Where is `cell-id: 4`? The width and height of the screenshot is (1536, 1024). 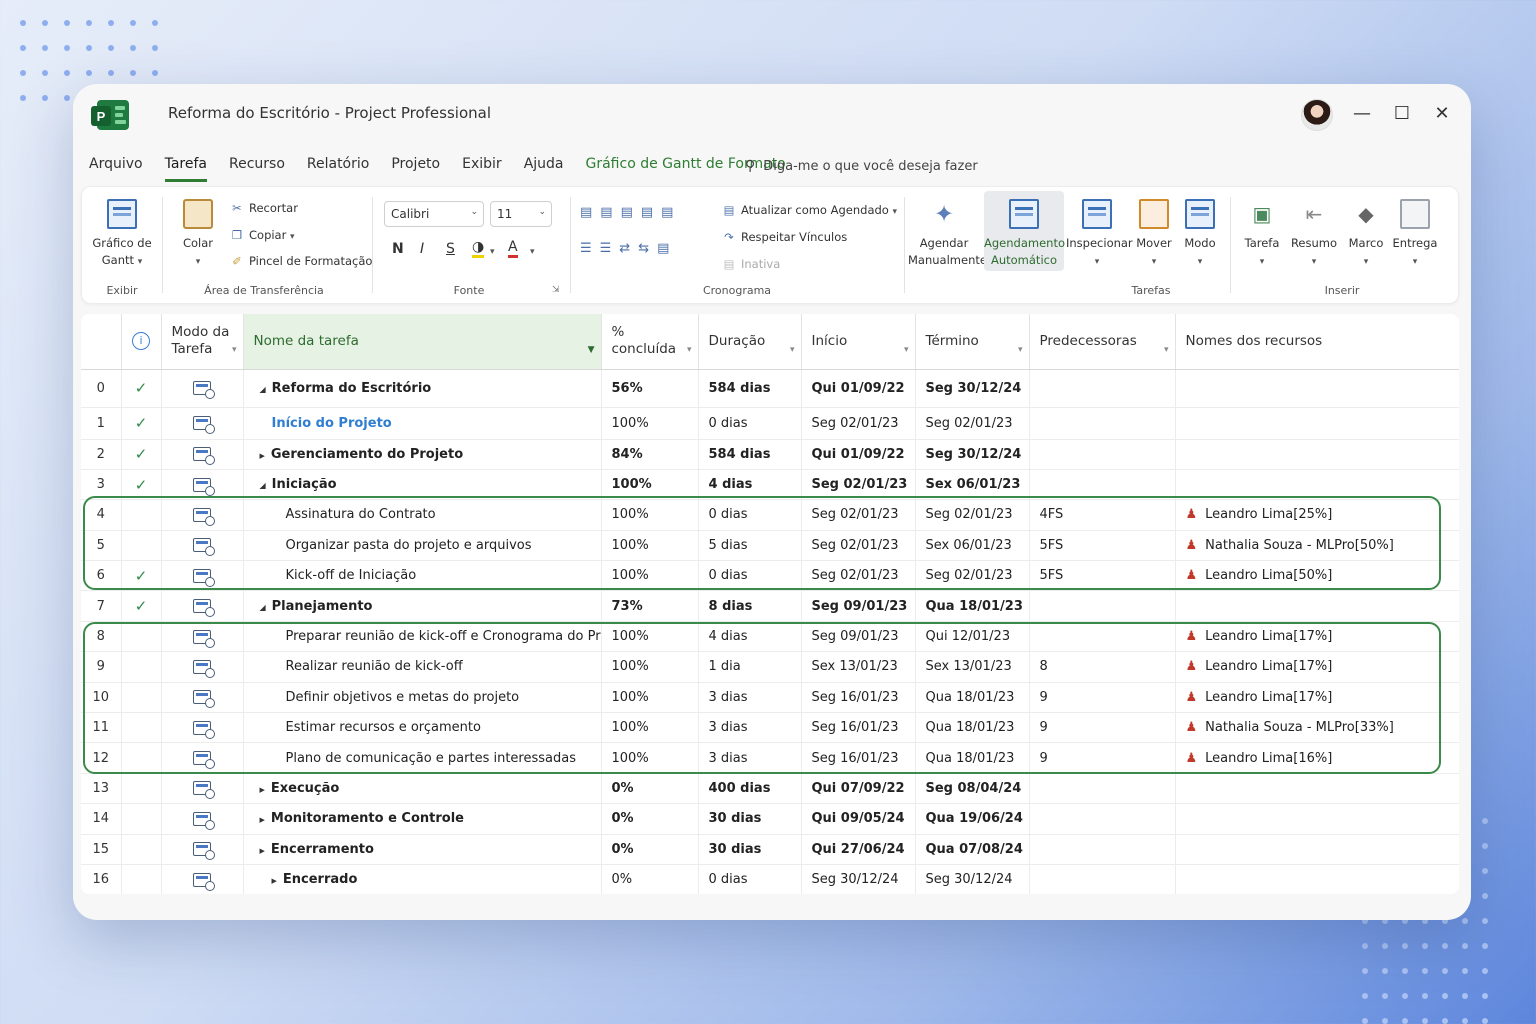 cell-id: 4 is located at coordinates (101, 515).